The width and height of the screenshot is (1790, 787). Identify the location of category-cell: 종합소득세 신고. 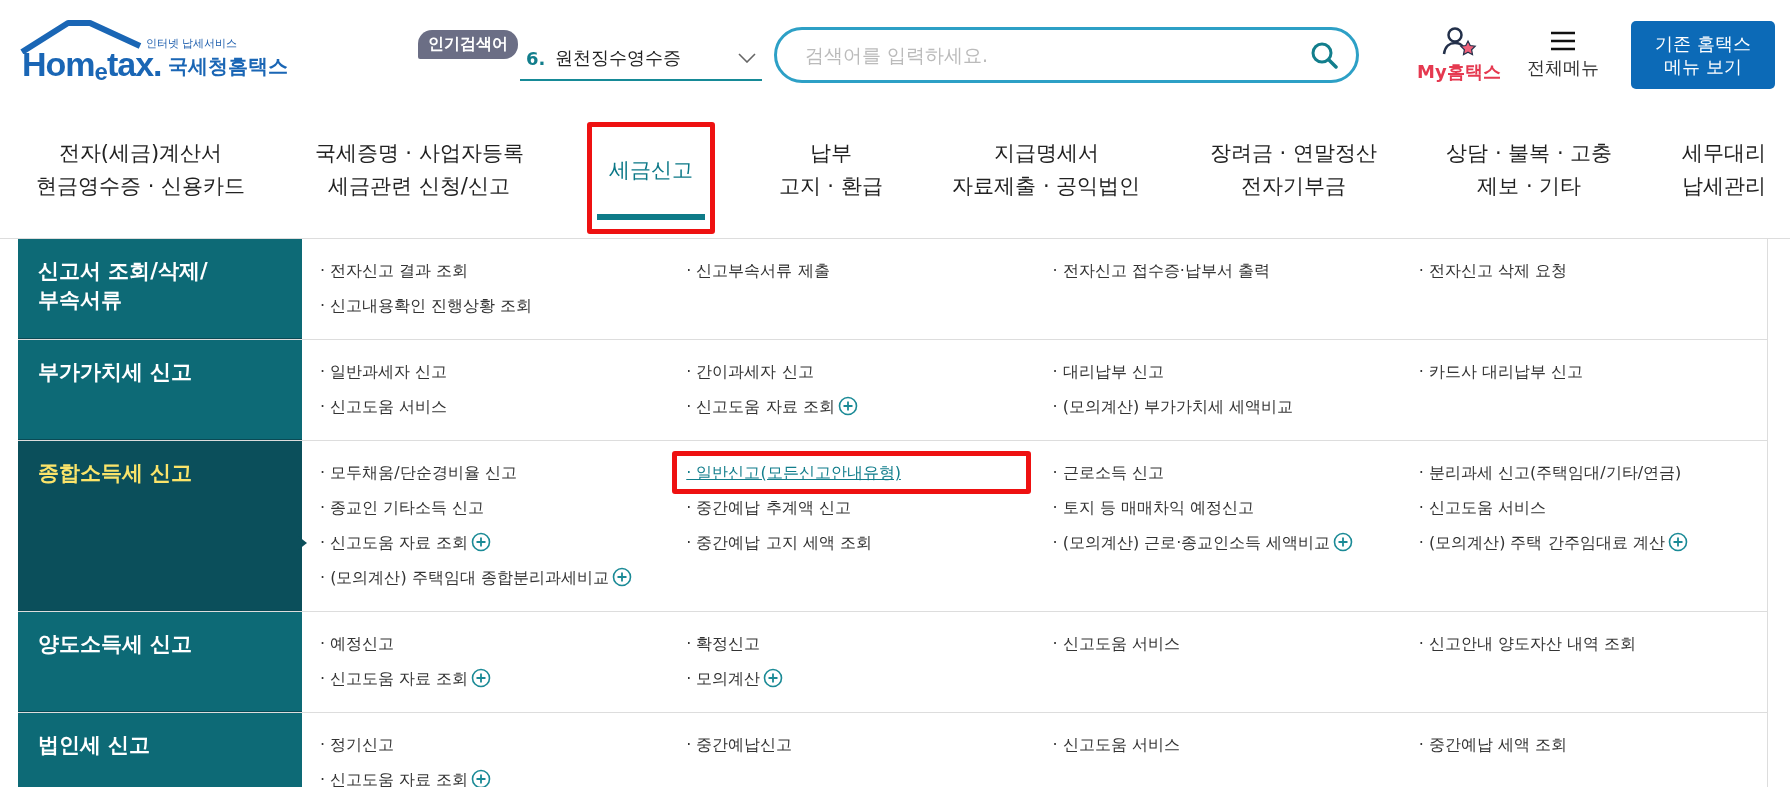
(160, 526).